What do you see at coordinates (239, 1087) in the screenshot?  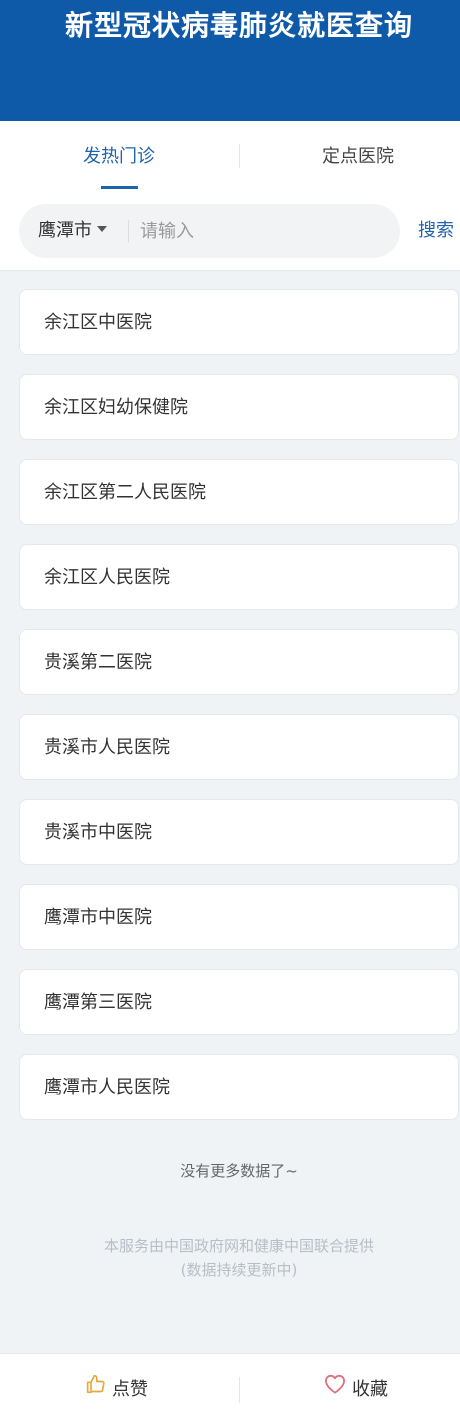 I see `hospital-item: 鹰潭市人民医院` at bounding box center [239, 1087].